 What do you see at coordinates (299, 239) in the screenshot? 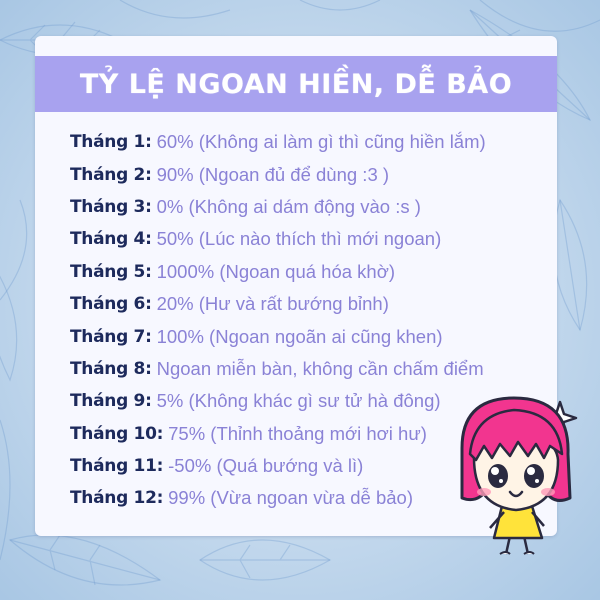
I see `month-value: 50% (Lúc nào thích thì mới ngoan)` at bounding box center [299, 239].